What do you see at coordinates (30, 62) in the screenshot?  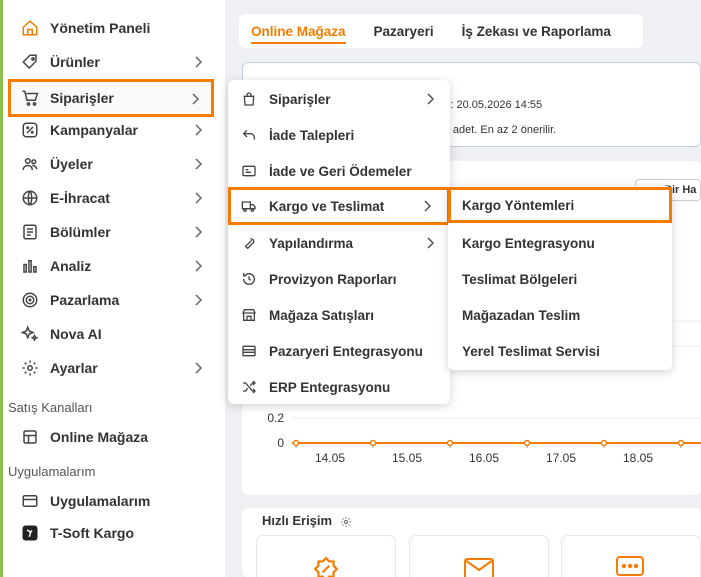 I see `tag-icon` at bounding box center [30, 62].